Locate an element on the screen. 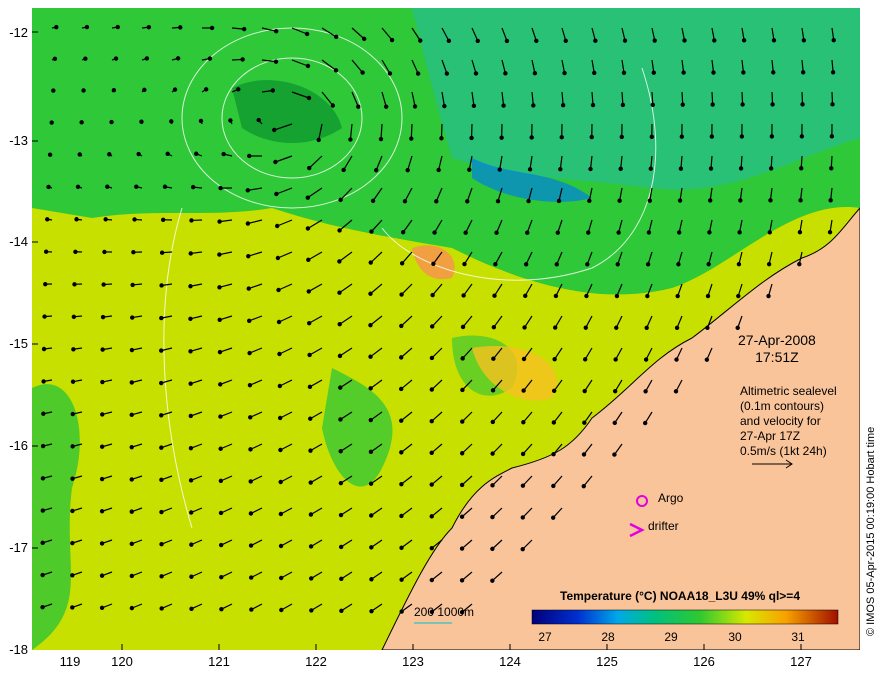  altimetry-line: and velocity for is located at coordinates (780, 421).